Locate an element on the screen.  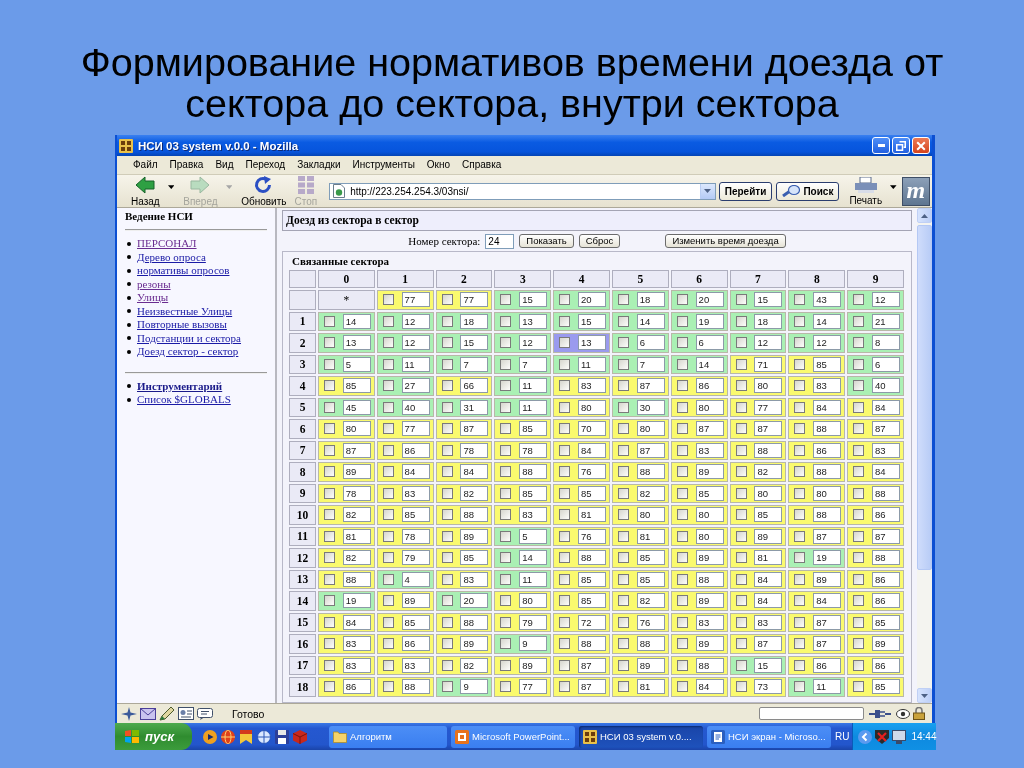
sector-number-field: 24 is located at coordinates (500, 241).